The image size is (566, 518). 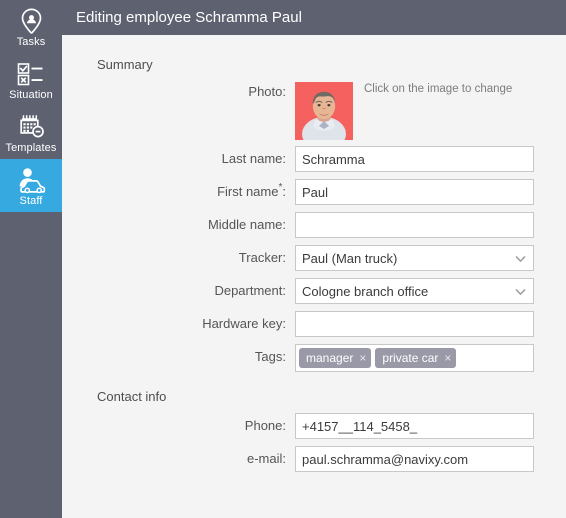 What do you see at coordinates (267, 91) in the screenshot?
I see `photo-label: Photo:` at bounding box center [267, 91].